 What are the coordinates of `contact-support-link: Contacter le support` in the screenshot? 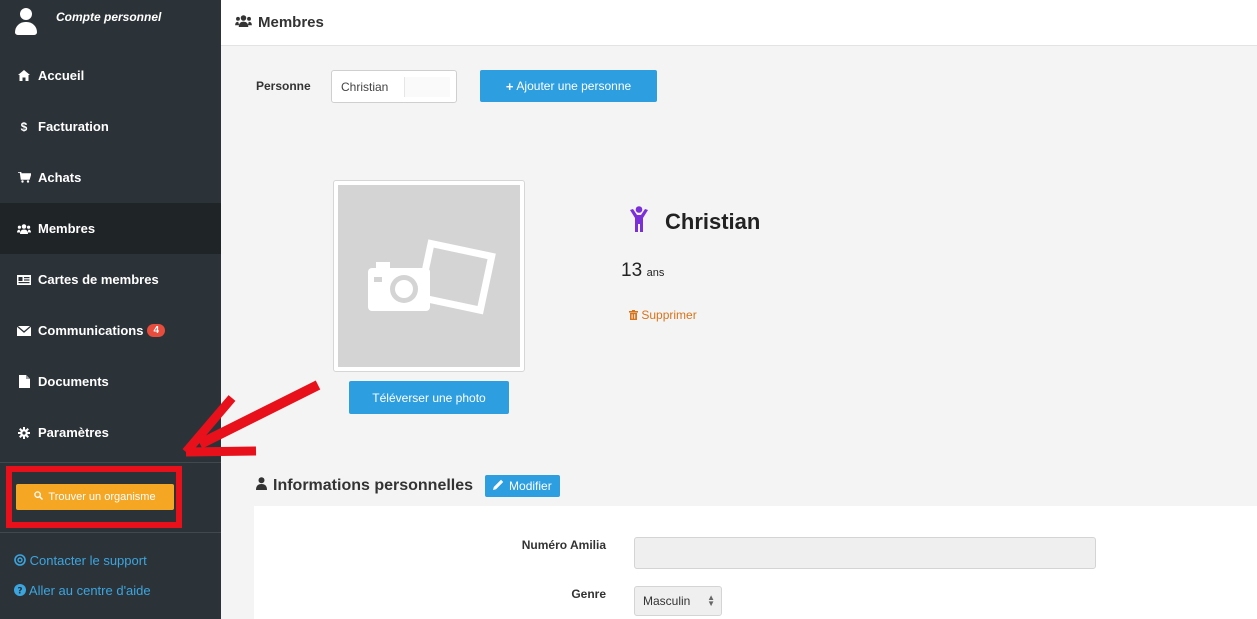 It's located at (80, 560).